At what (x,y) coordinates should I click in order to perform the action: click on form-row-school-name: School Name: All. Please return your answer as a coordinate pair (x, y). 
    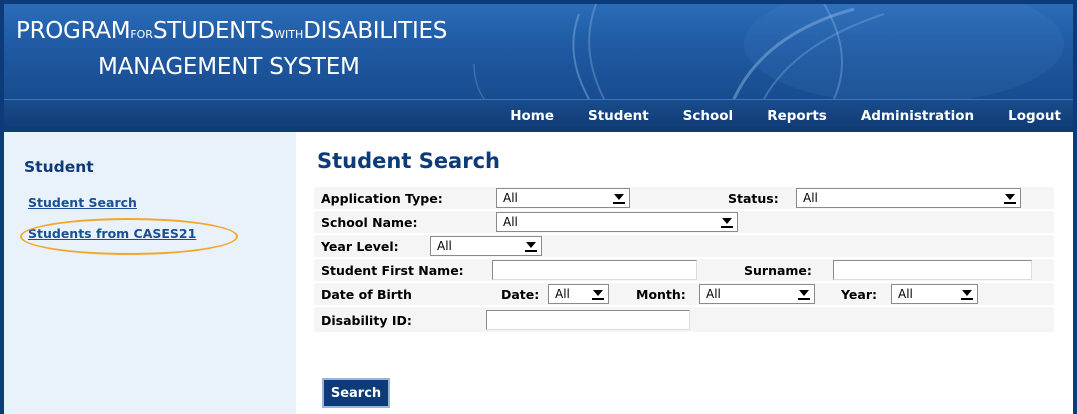
    Looking at the image, I should click on (684, 222).